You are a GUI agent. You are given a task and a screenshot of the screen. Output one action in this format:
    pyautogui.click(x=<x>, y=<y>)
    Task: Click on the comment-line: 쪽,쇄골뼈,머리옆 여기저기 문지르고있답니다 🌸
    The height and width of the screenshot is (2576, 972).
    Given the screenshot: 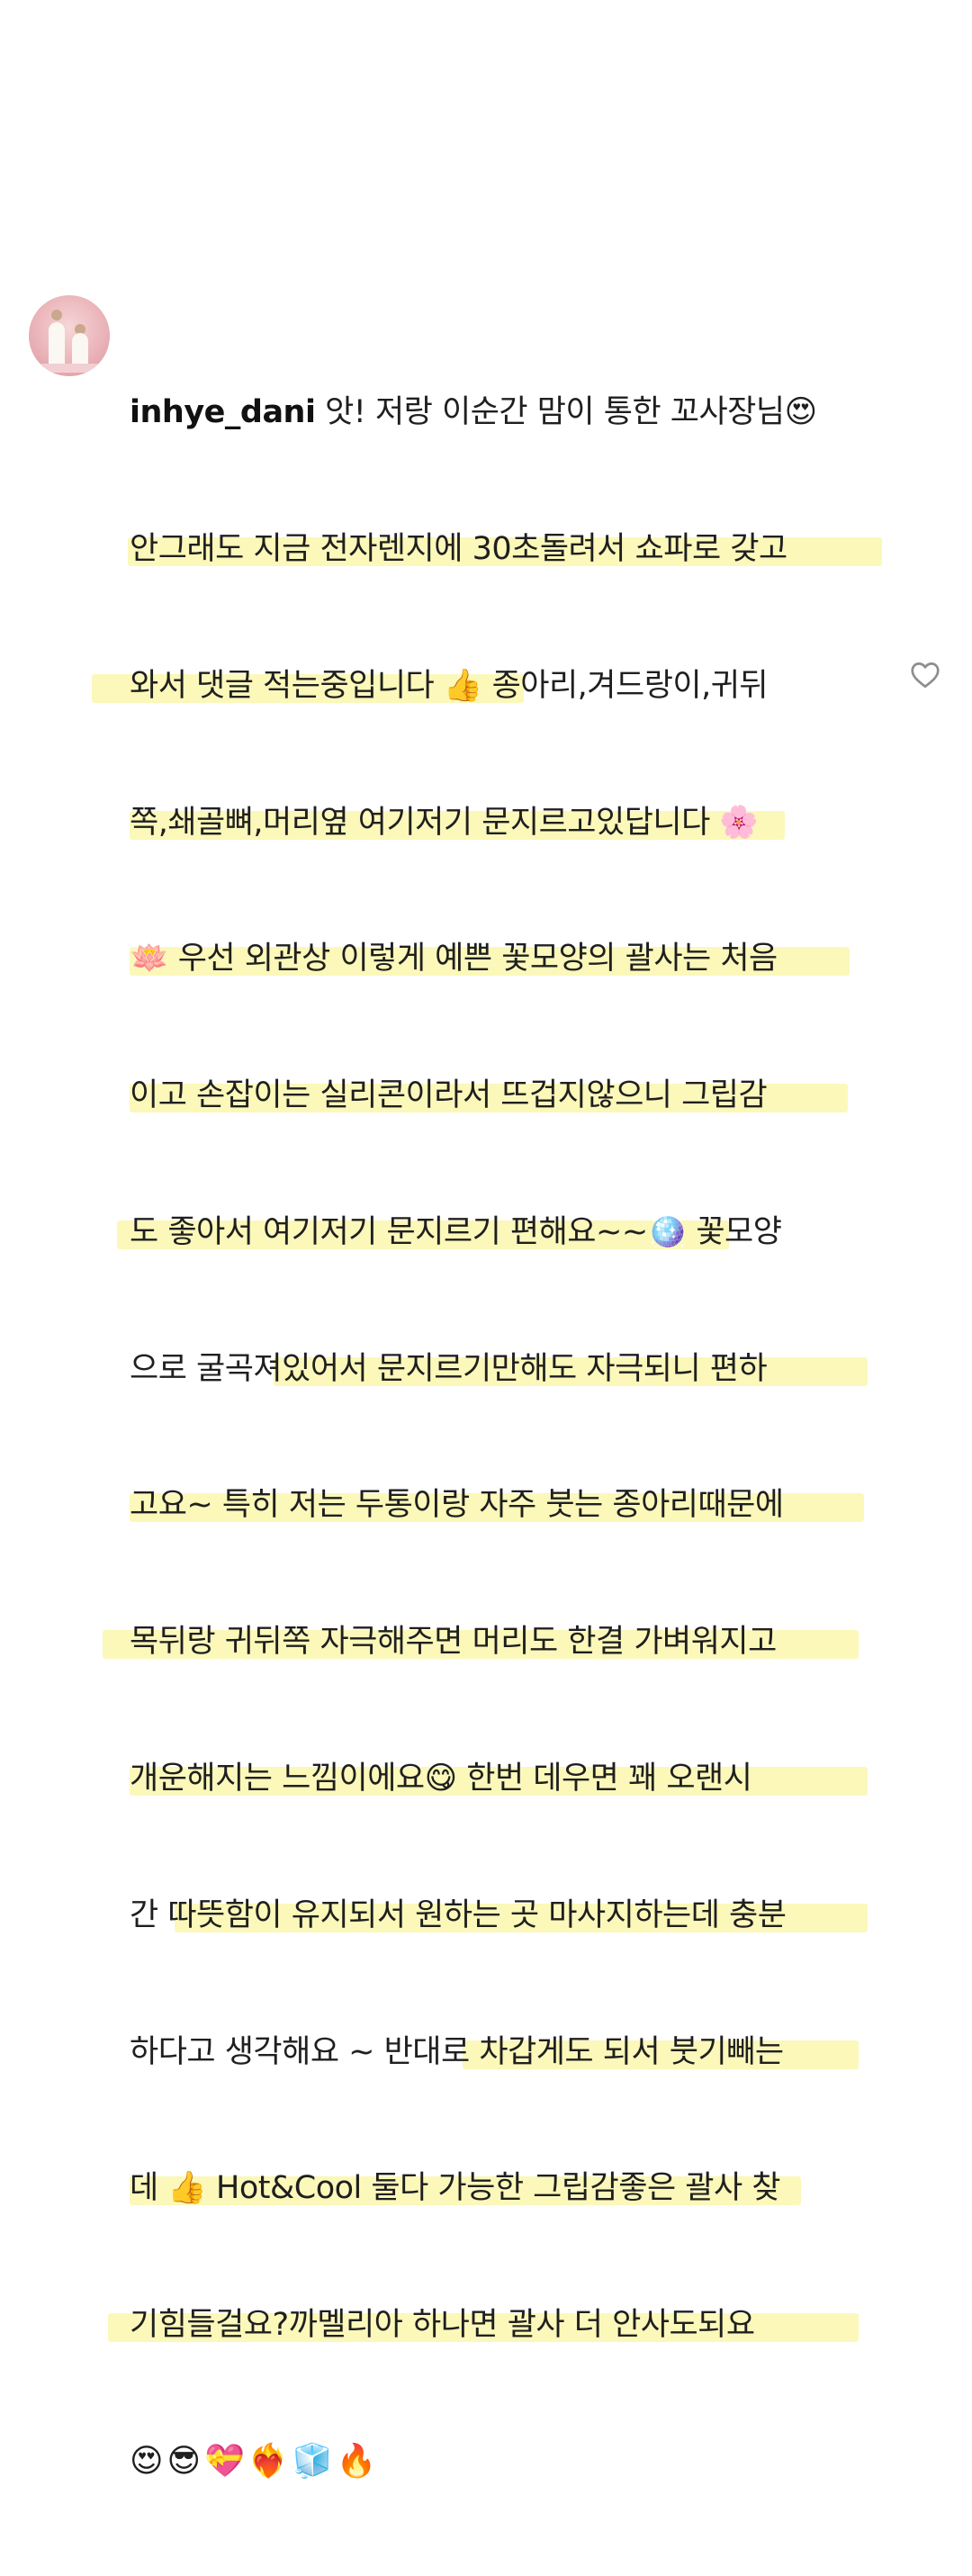 What is the action you would take?
    pyautogui.click(x=506, y=823)
    